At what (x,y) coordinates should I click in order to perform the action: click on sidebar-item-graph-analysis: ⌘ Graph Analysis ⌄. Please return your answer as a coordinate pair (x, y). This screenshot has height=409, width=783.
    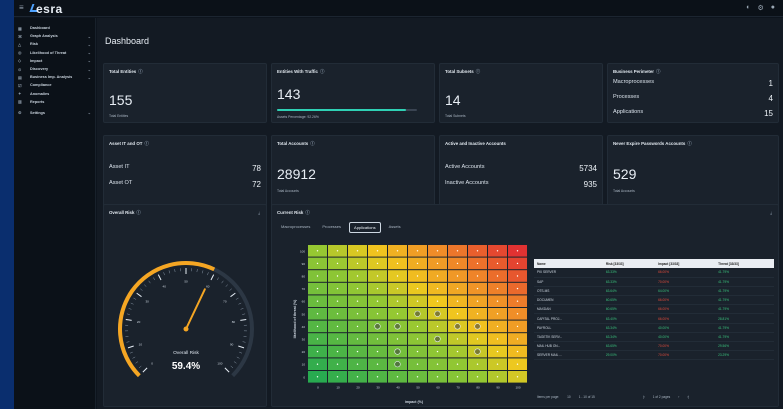
    Looking at the image, I should click on (54, 36).